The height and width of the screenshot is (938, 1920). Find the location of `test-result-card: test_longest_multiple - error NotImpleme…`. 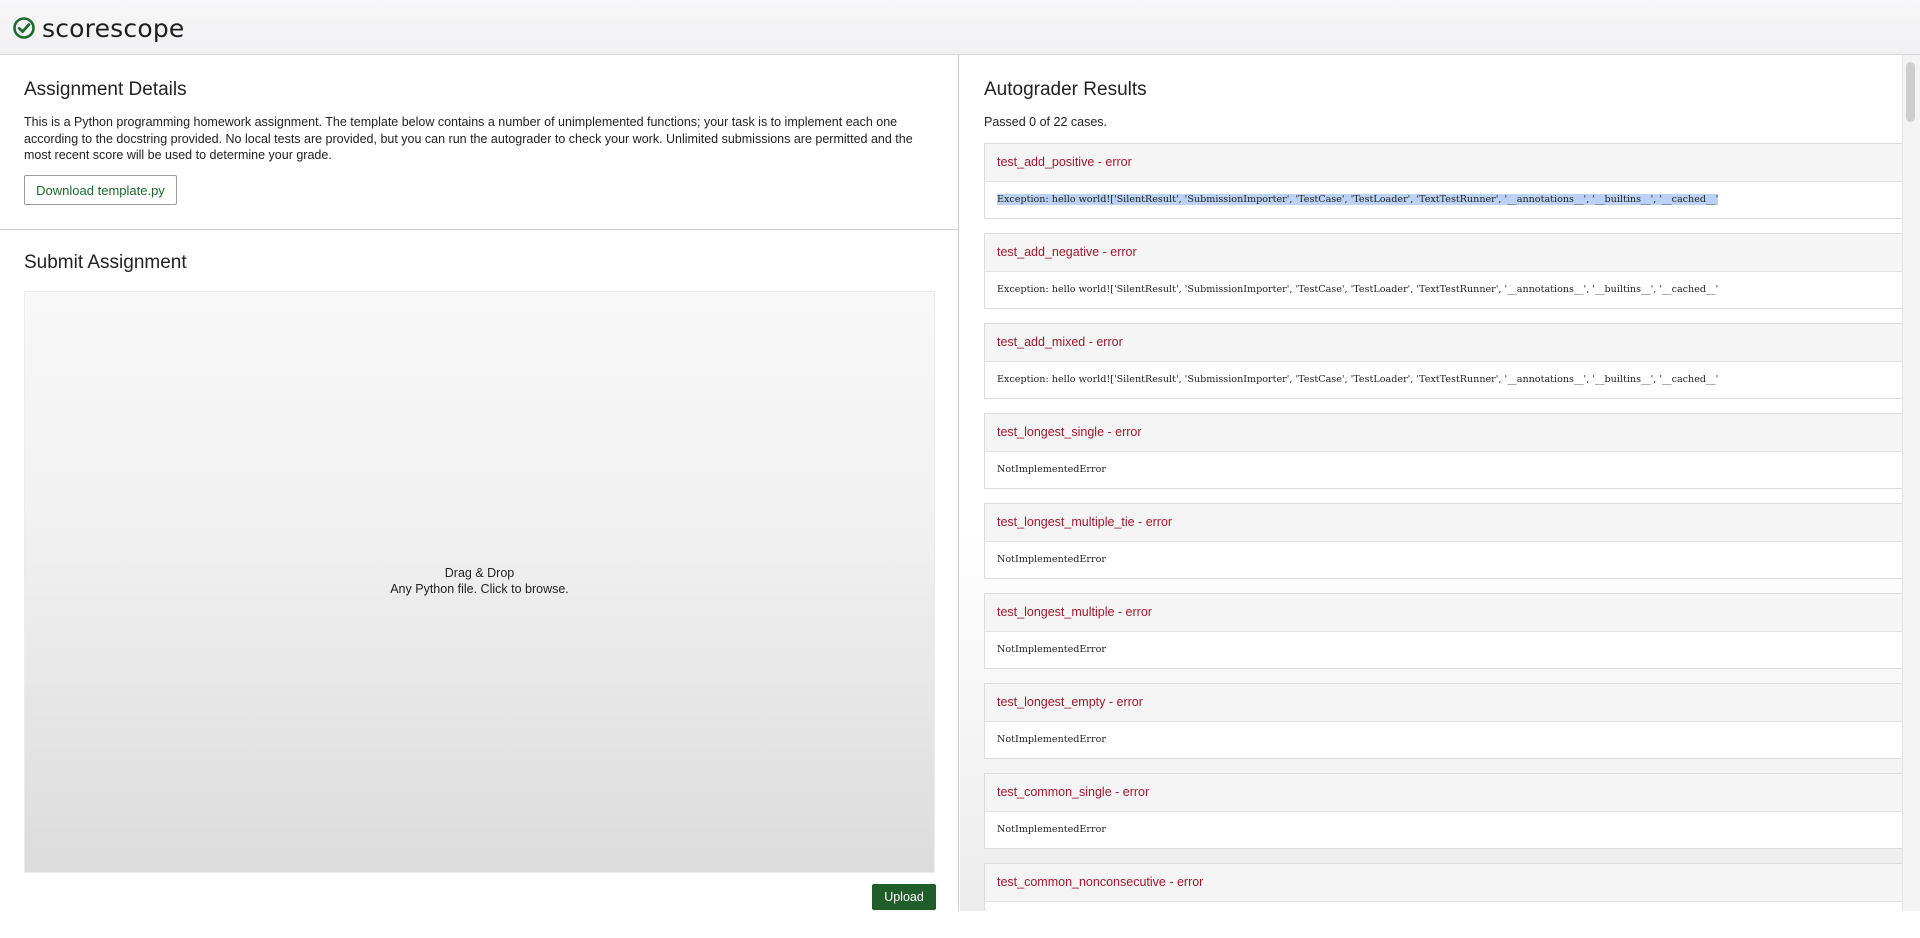

test-result-card: test_longest_multiple - error NotImpleme… is located at coordinates (1451, 631).